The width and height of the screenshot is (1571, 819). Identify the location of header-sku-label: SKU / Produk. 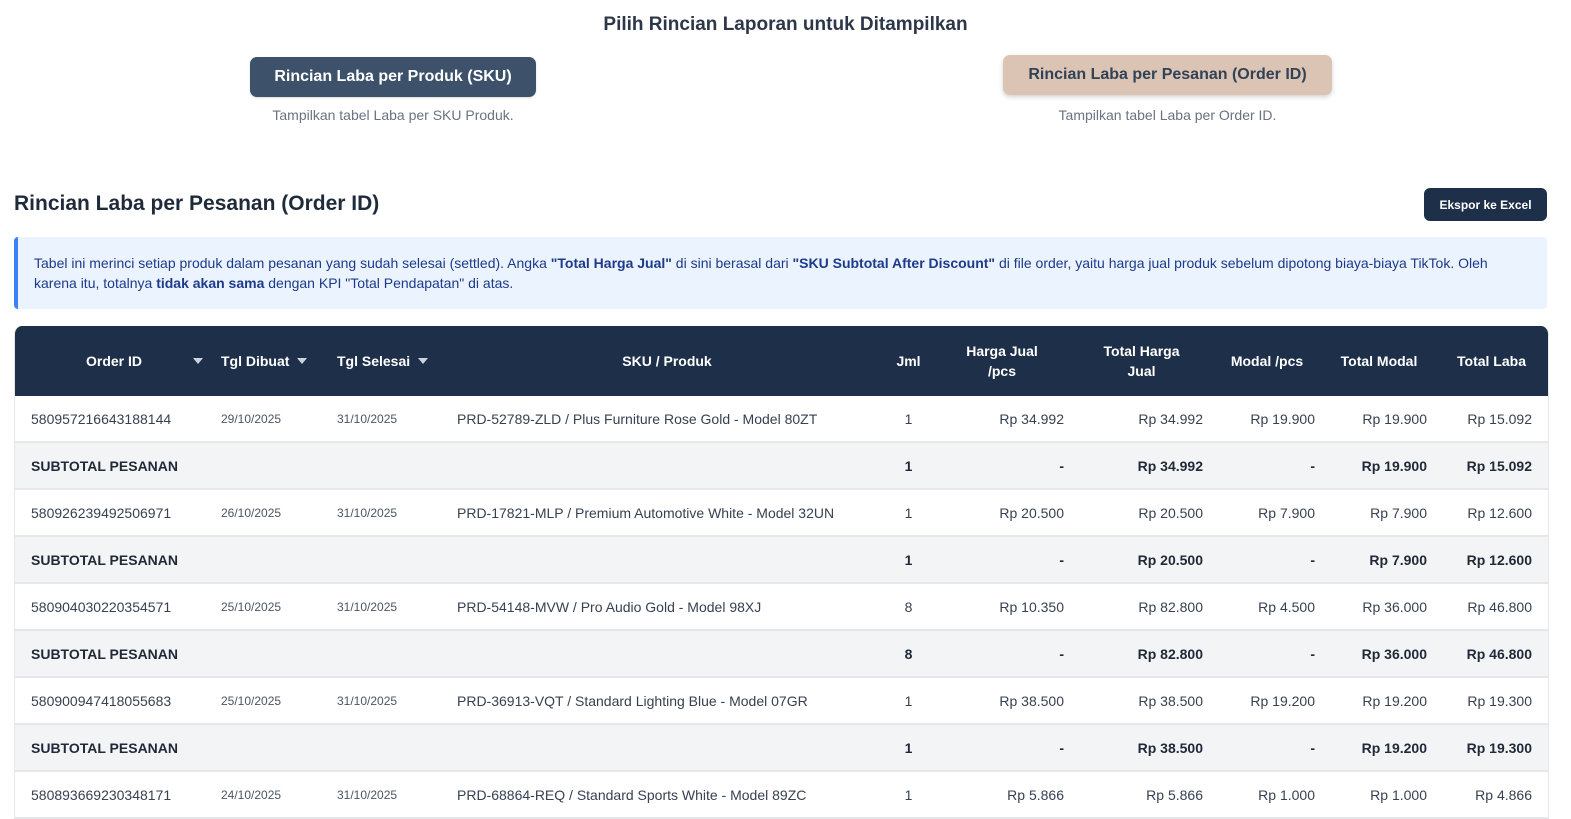
(667, 361).